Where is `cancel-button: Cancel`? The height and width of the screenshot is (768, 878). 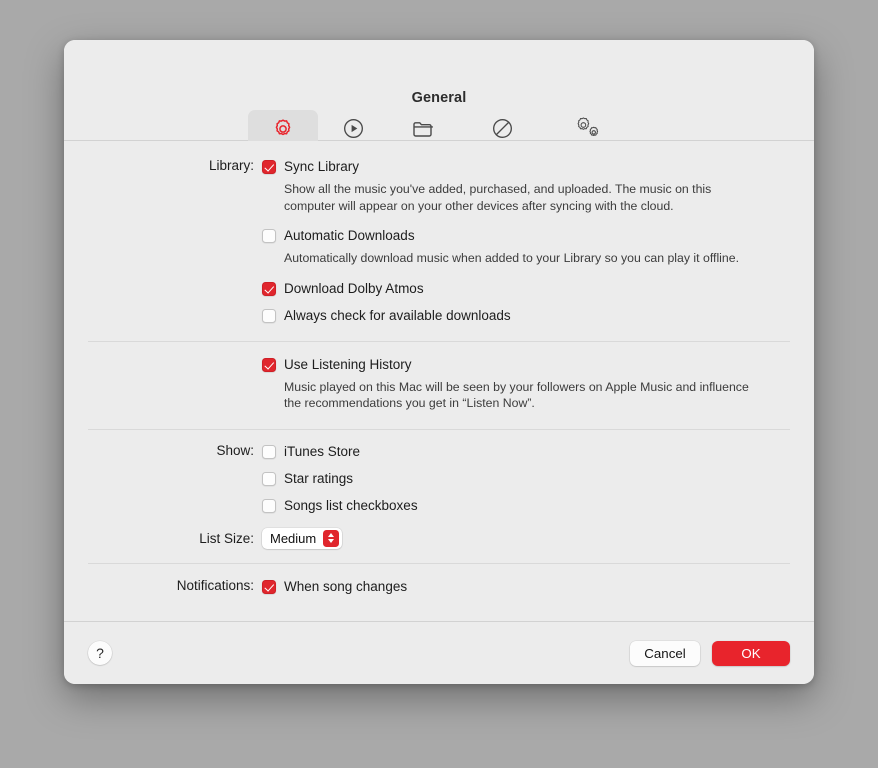 cancel-button: Cancel is located at coordinates (665, 653).